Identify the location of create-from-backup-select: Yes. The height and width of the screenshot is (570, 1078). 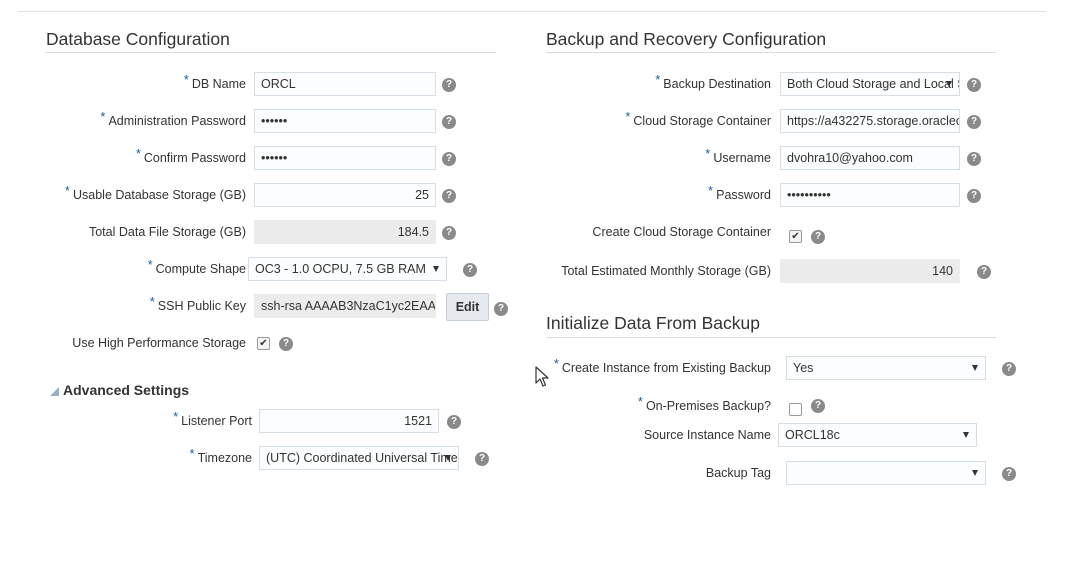
(886, 368).